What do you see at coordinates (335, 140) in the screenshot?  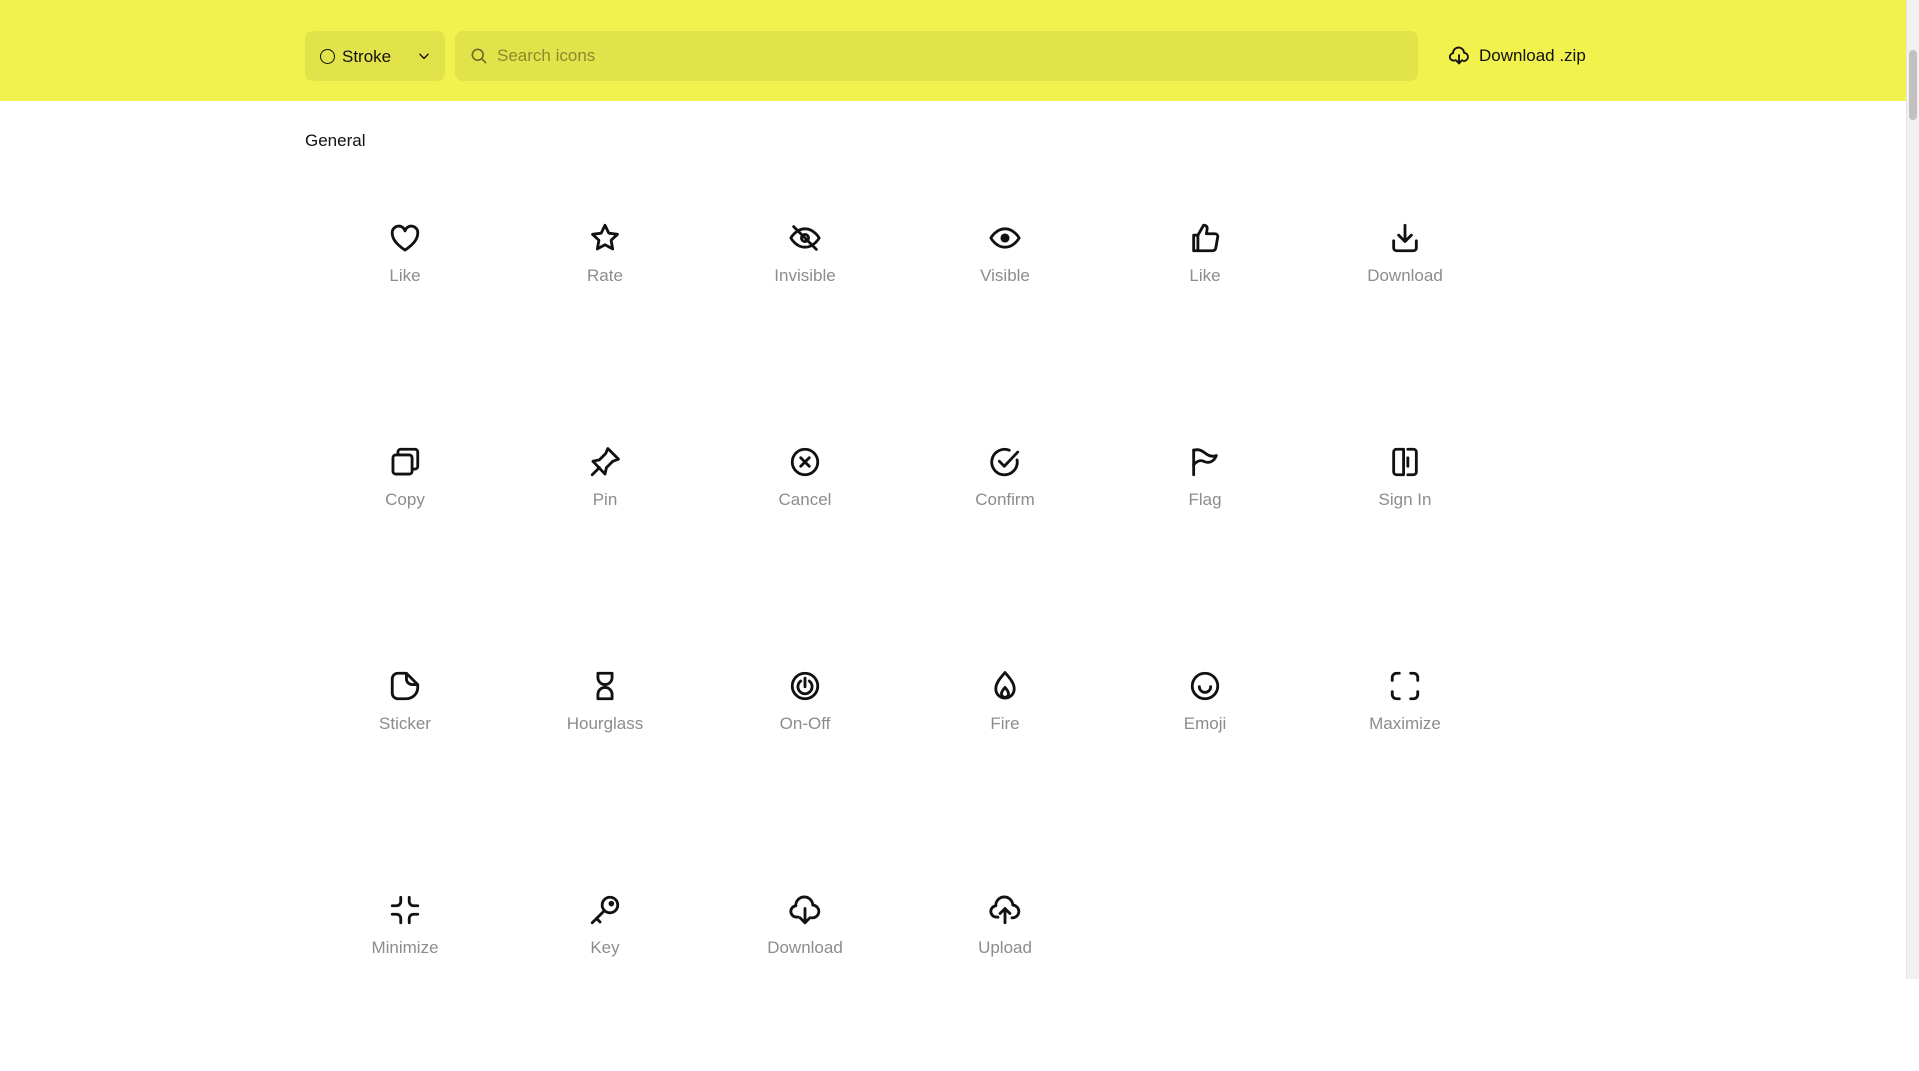 I see `section-title: General` at bounding box center [335, 140].